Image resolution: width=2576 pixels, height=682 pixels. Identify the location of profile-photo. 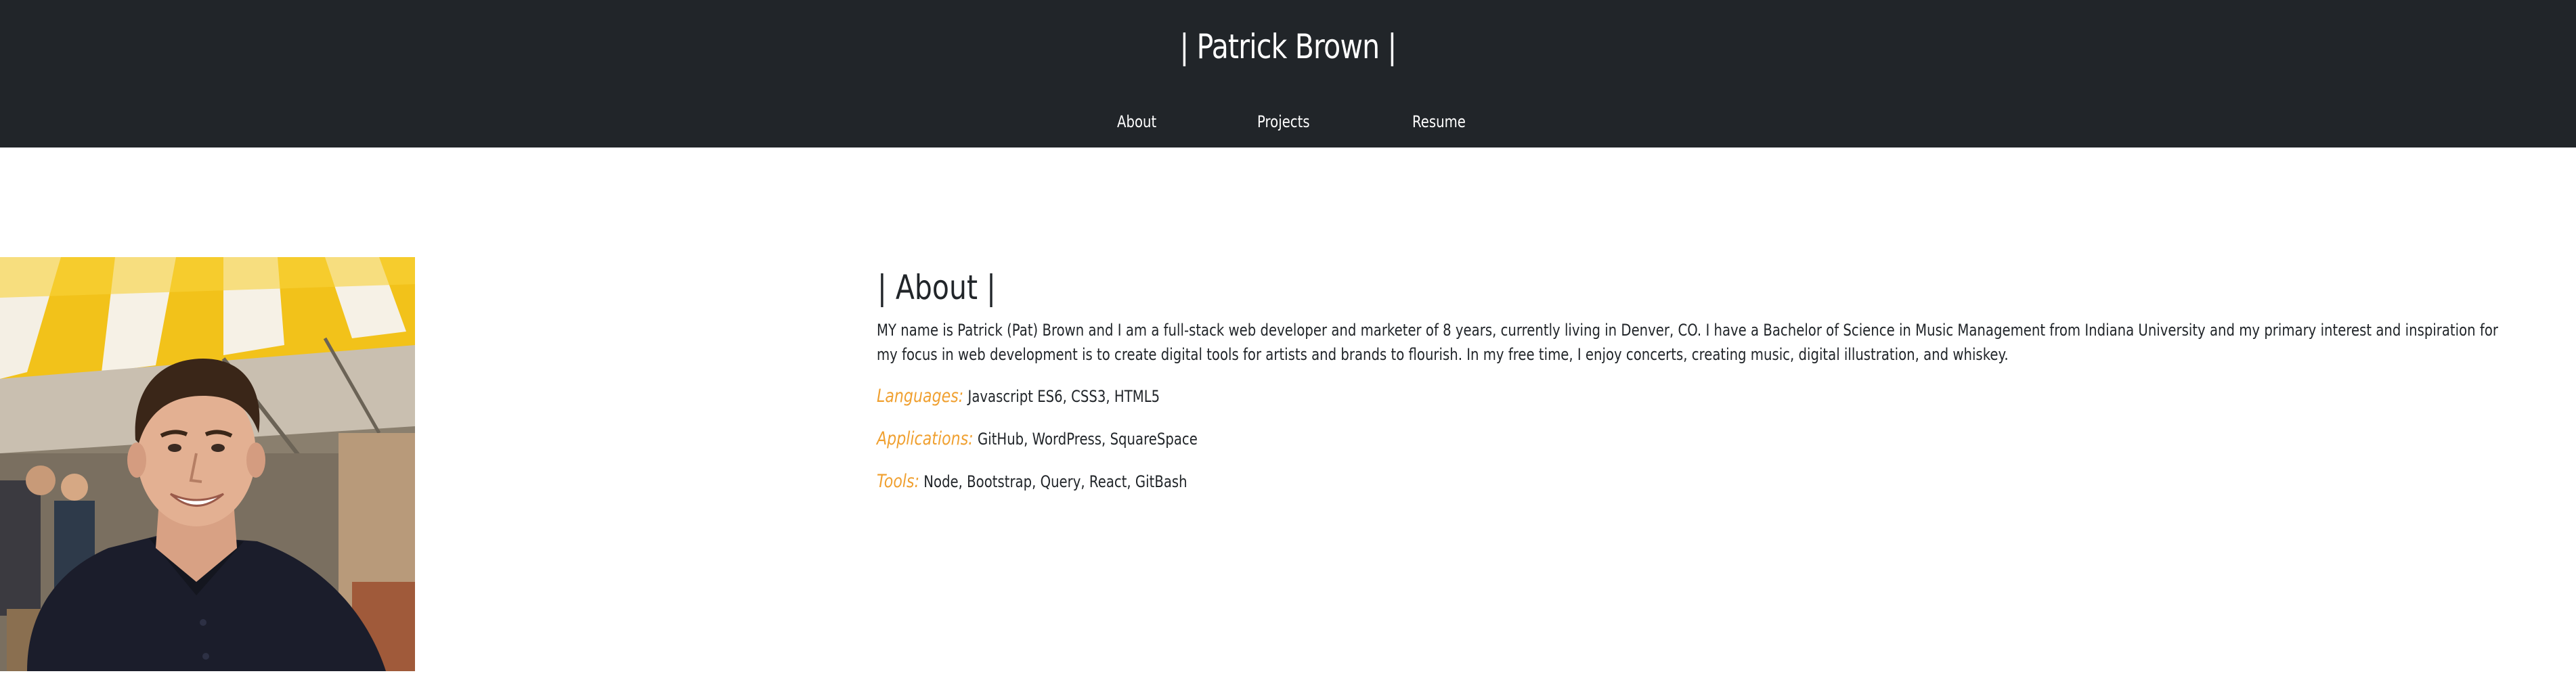
(207, 464).